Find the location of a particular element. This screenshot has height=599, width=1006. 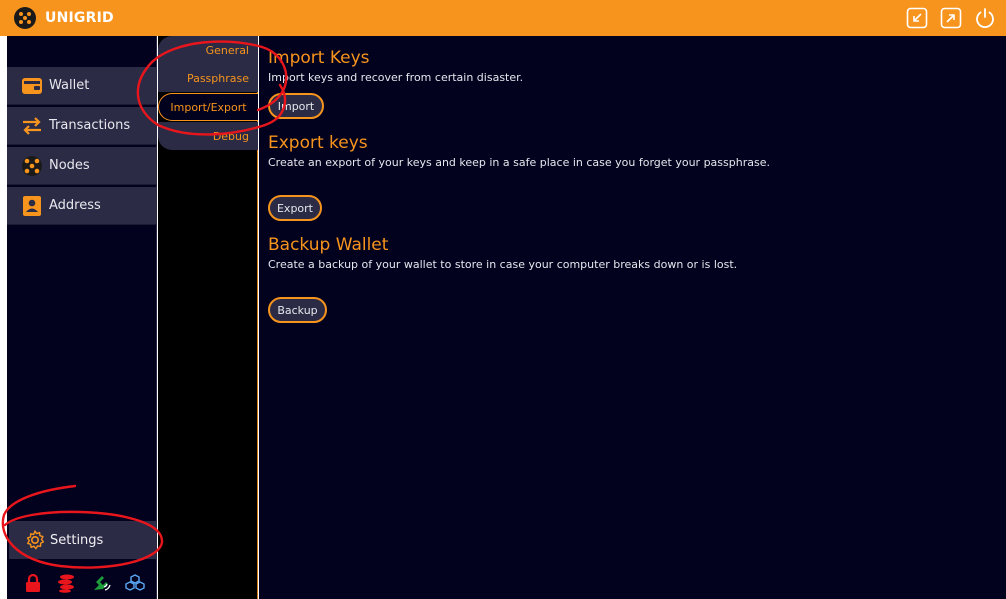

gear-icon is located at coordinates (35, 540).